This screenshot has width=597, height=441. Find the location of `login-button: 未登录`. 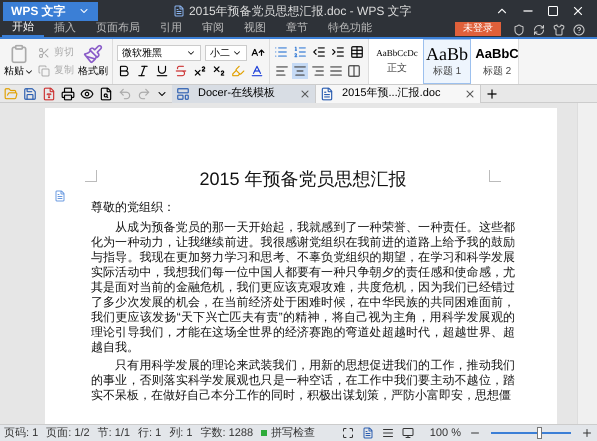

login-button: 未登录 is located at coordinates (478, 29).